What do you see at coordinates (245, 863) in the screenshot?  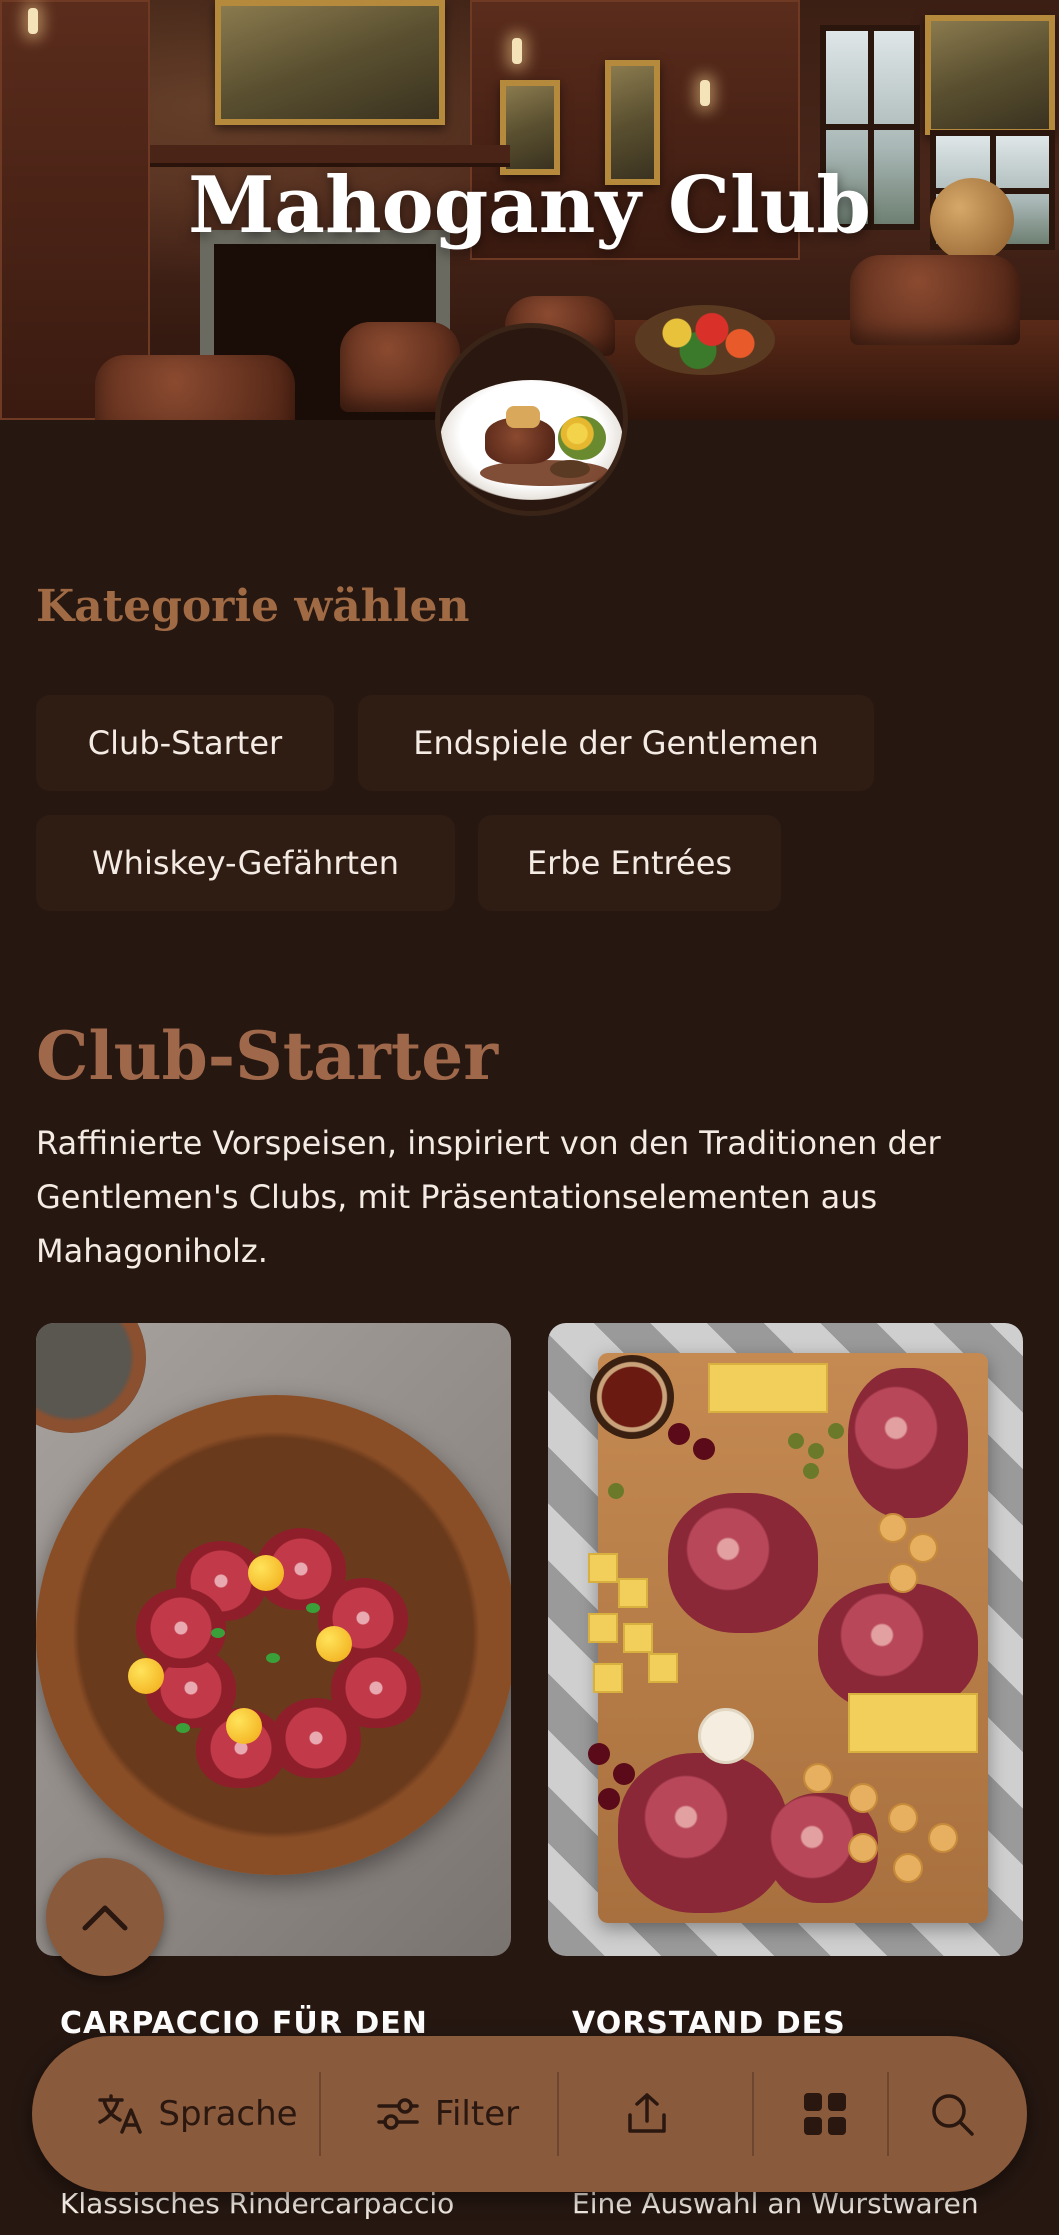 I see `category-chip-whiskey: Whiskey-Gefährten` at bounding box center [245, 863].